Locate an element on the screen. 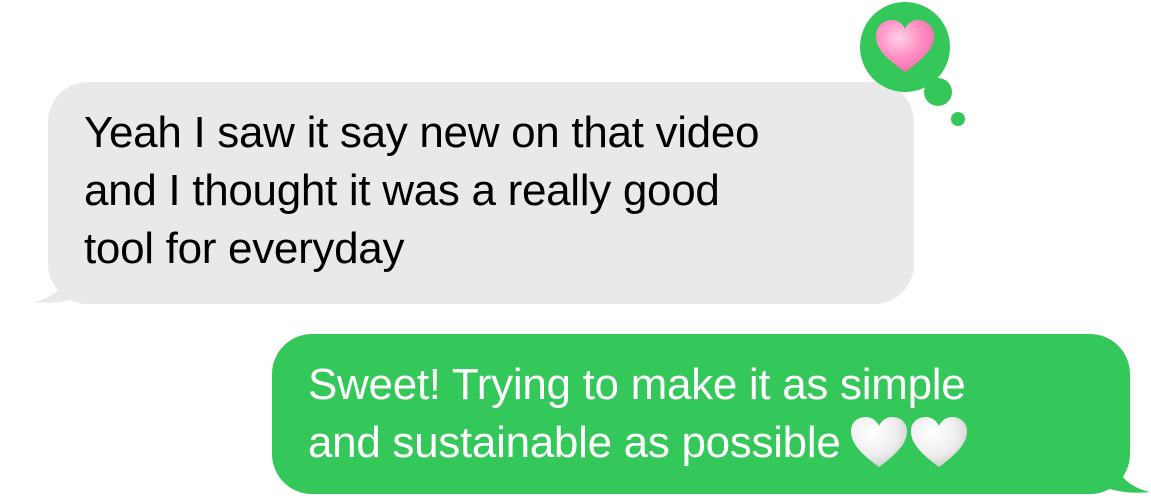 The image size is (1151, 502). message-text-line: and I thought it was a really good is located at coordinates (402, 190).